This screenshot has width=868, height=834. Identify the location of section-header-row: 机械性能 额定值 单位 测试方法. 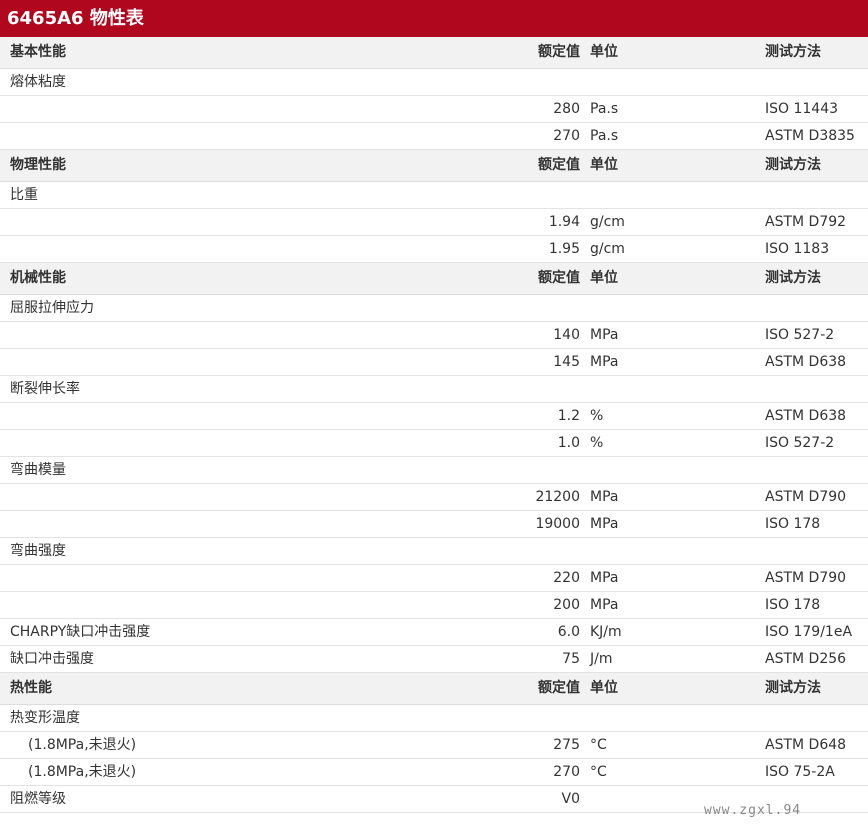
(434, 279).